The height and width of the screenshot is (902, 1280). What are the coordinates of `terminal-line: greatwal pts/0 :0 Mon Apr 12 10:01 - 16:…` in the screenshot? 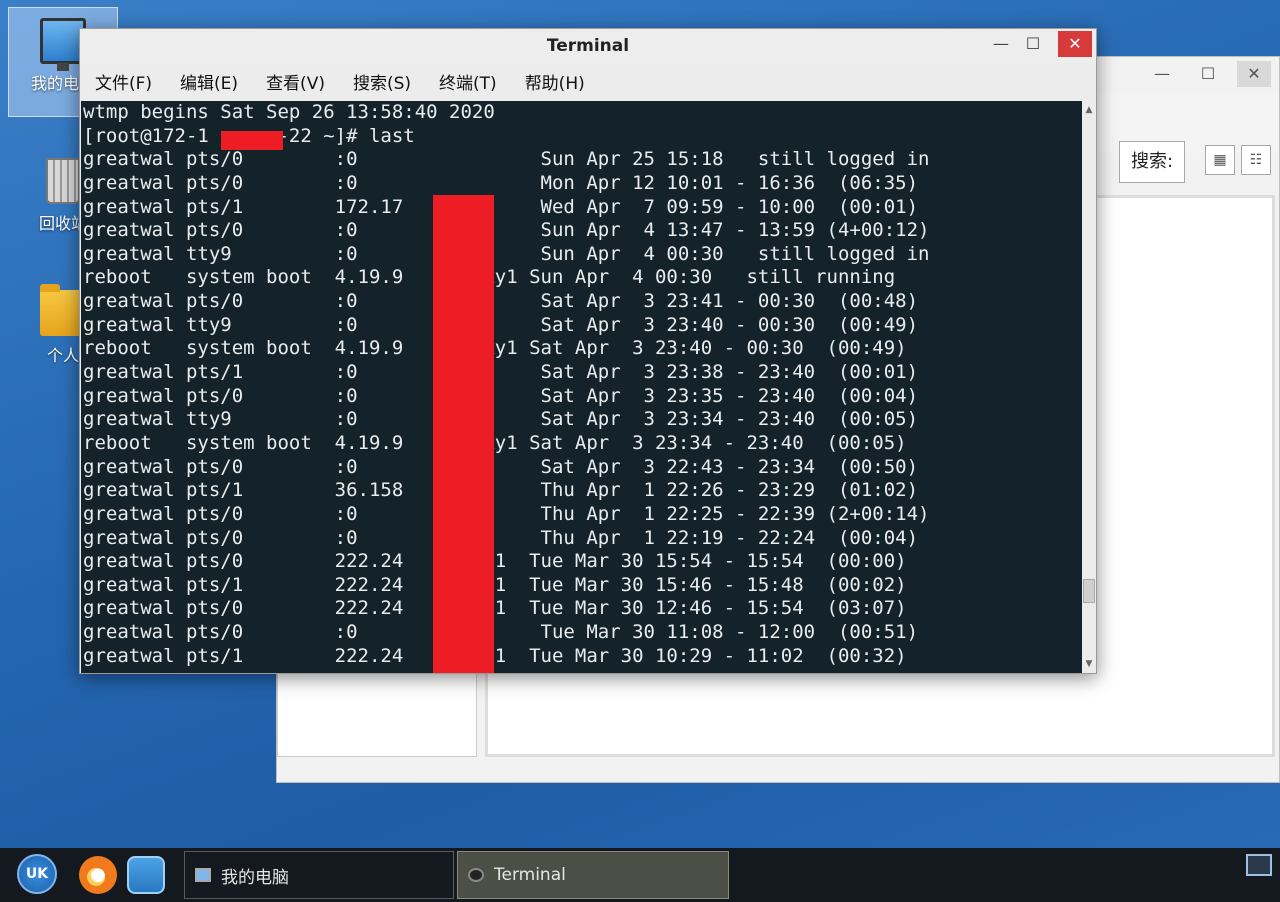 It's located at (501, 182).